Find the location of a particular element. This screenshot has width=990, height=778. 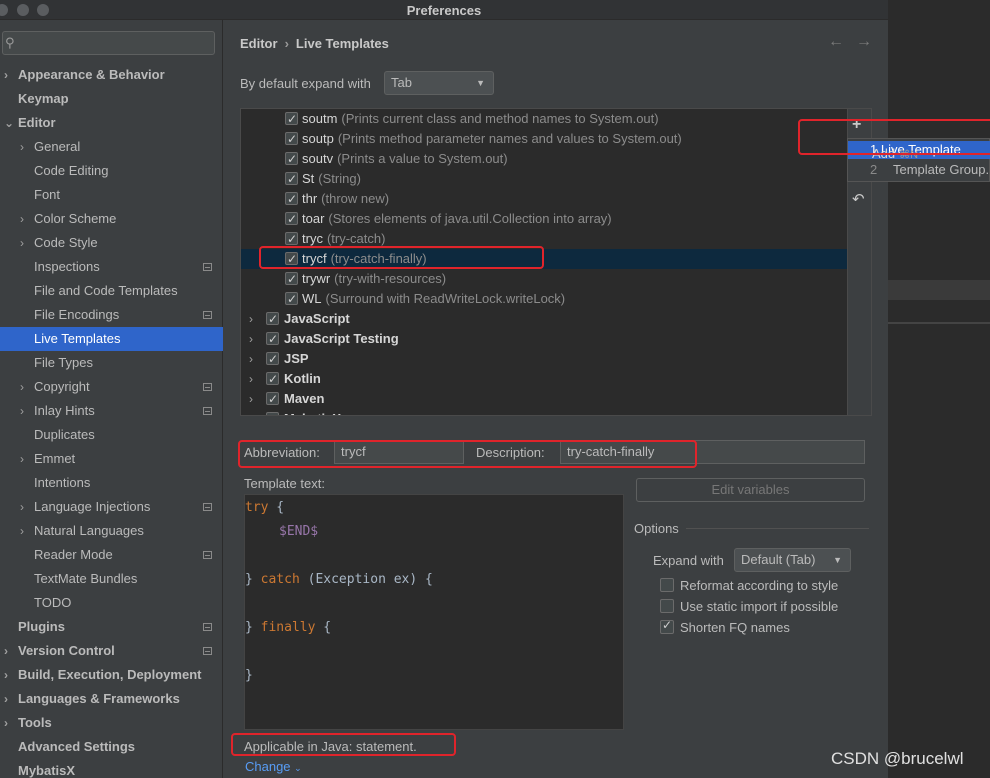

sidebar-item: › Appearance & Behavior is located at coordinates (111, 75).